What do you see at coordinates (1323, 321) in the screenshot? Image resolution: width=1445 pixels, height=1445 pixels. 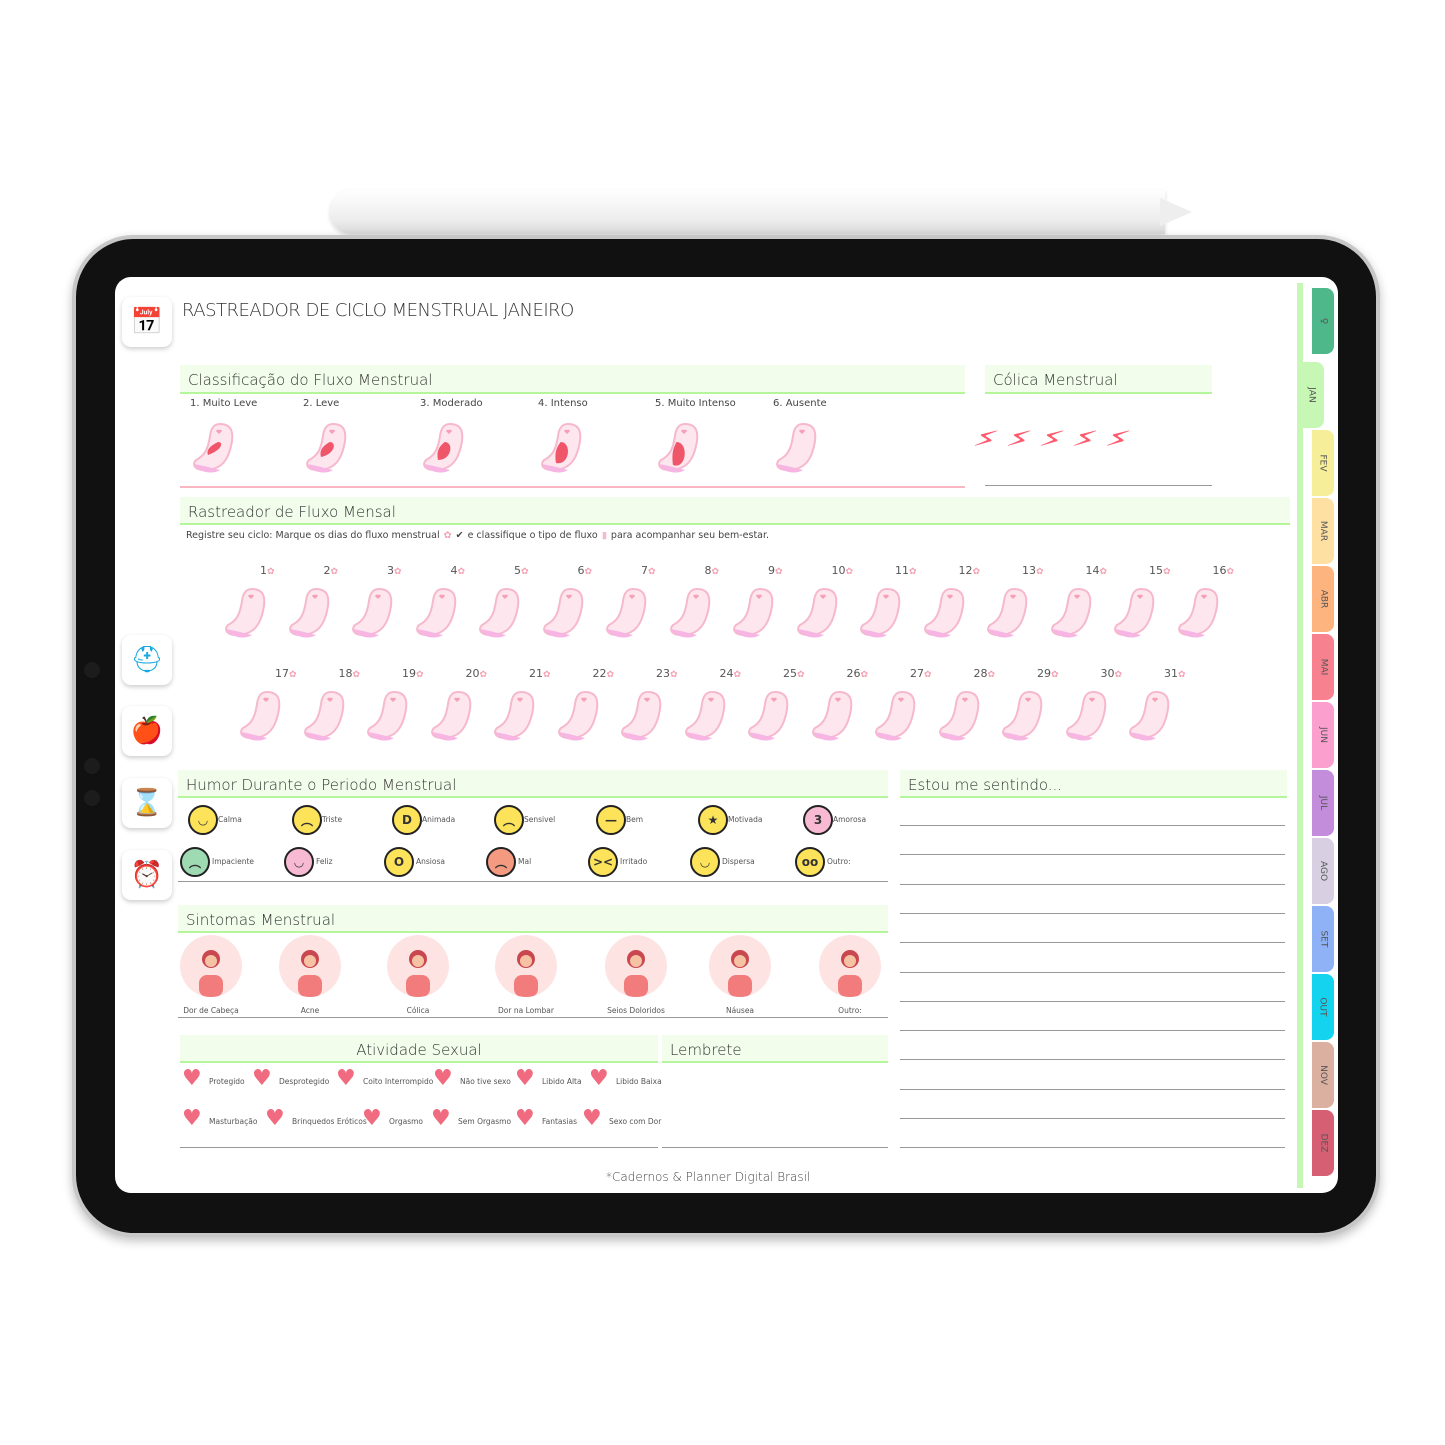 I see `tab-home: ♀` at bounding box center [1323, 321].